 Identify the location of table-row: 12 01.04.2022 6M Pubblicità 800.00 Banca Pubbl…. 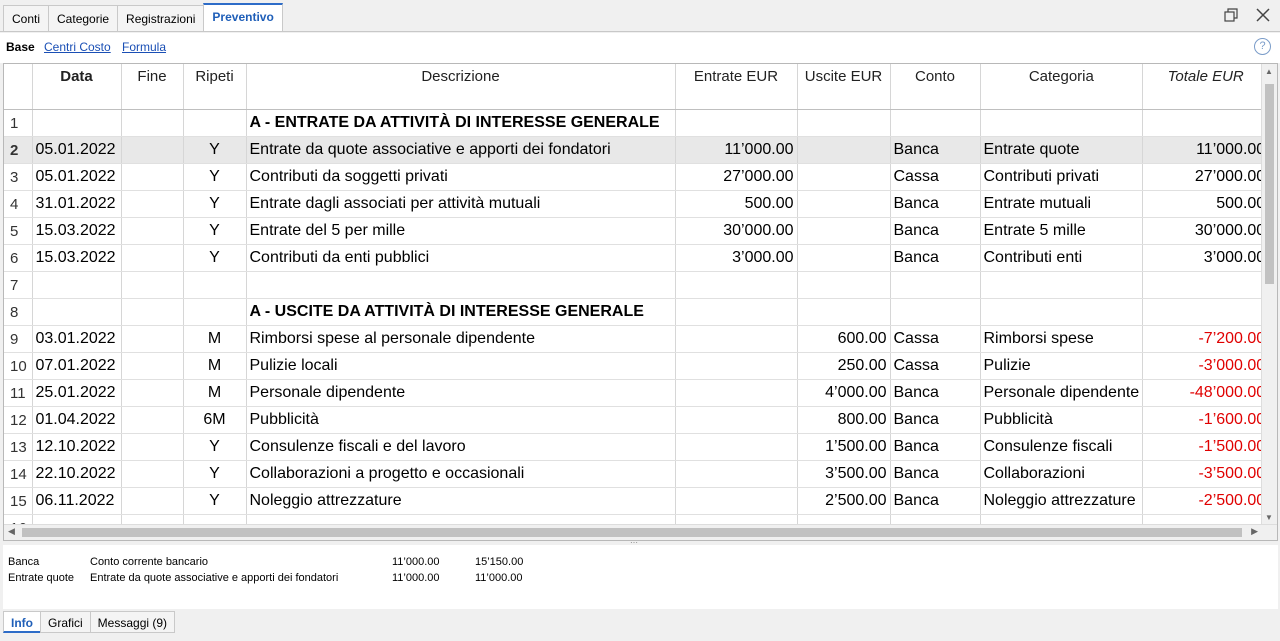
(637, 420).